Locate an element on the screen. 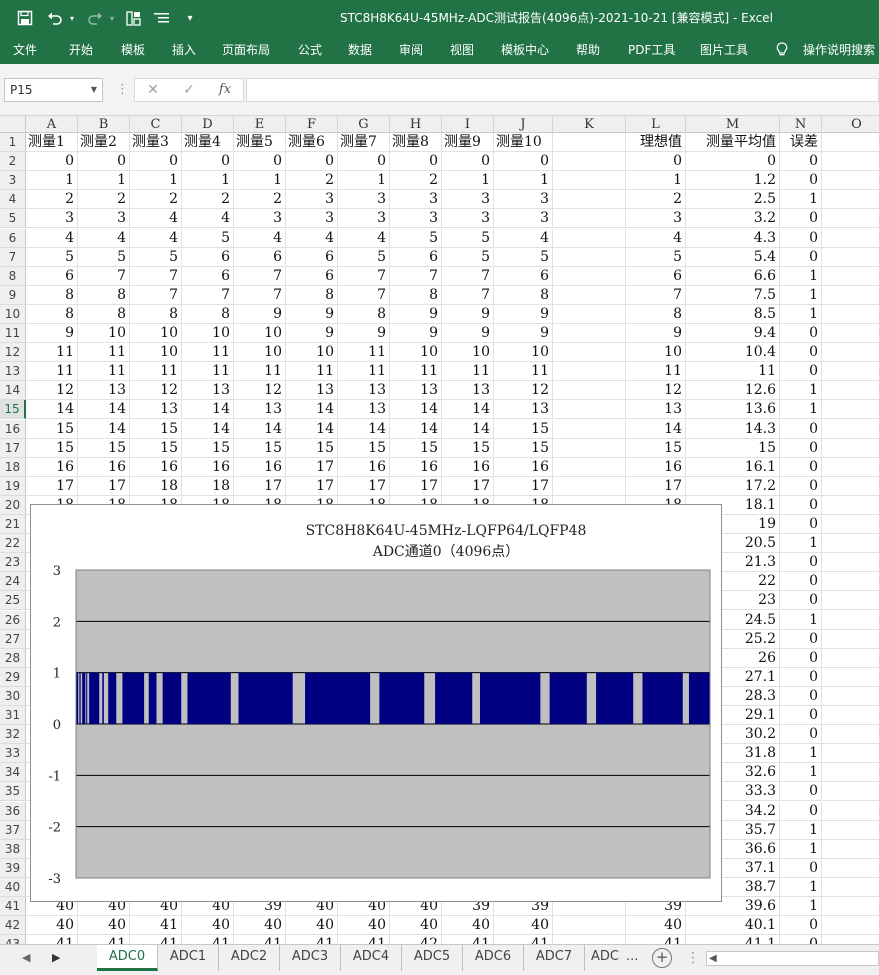 The image size is (879, 975). cell-o42 is located at coordinates (850, 925).